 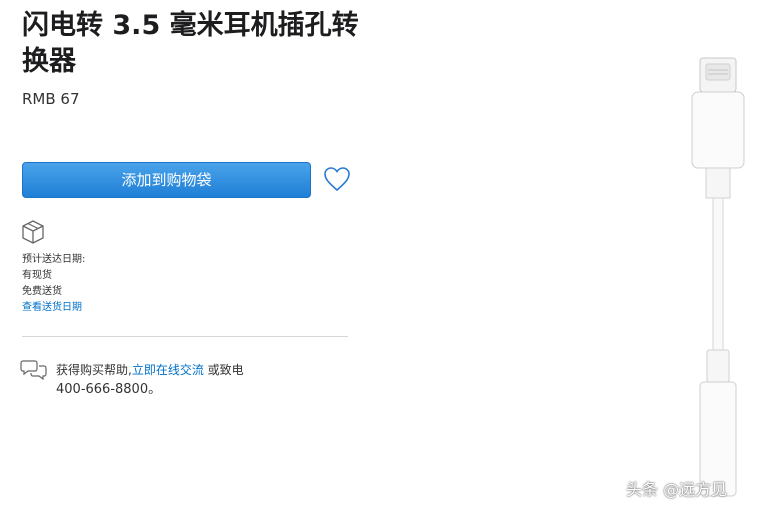 I want to click on purchase-help: 获得购买帮助,立即在线交流 或致电 400-666-8800。, so click(x=150, y=380).